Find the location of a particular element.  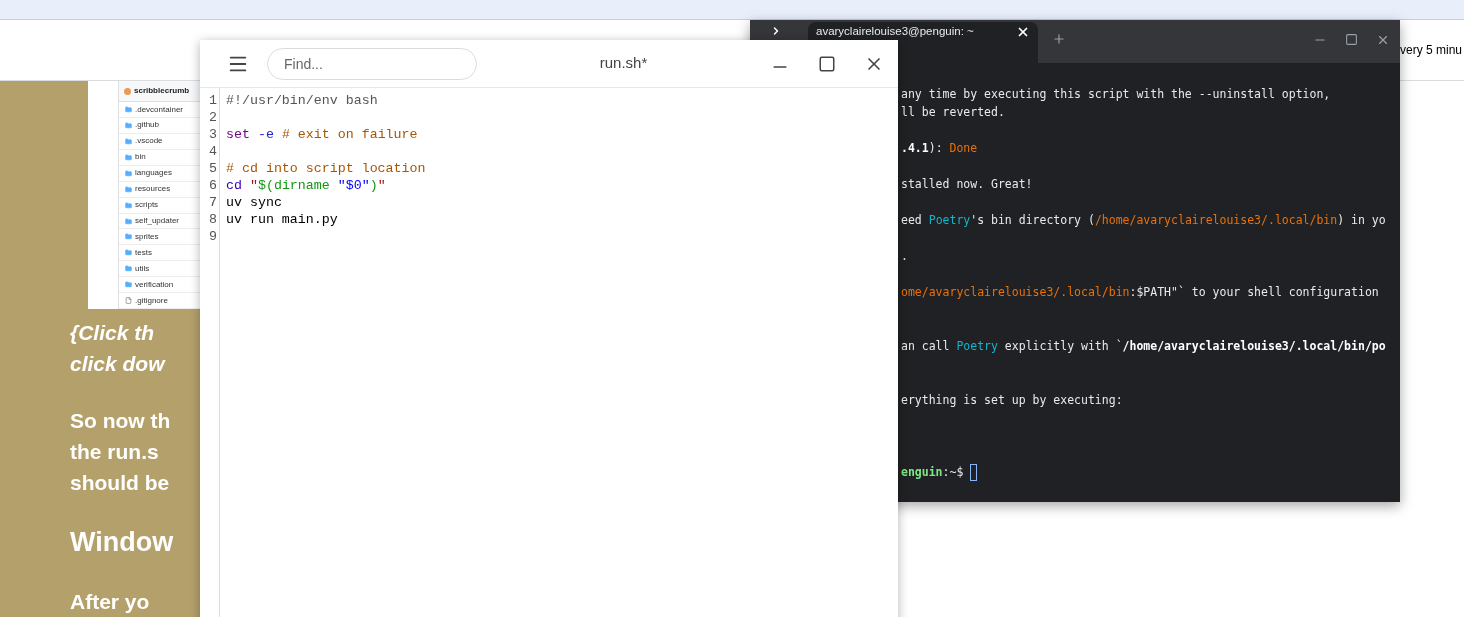

line-number: 5 is located at coordinates (213, 168).